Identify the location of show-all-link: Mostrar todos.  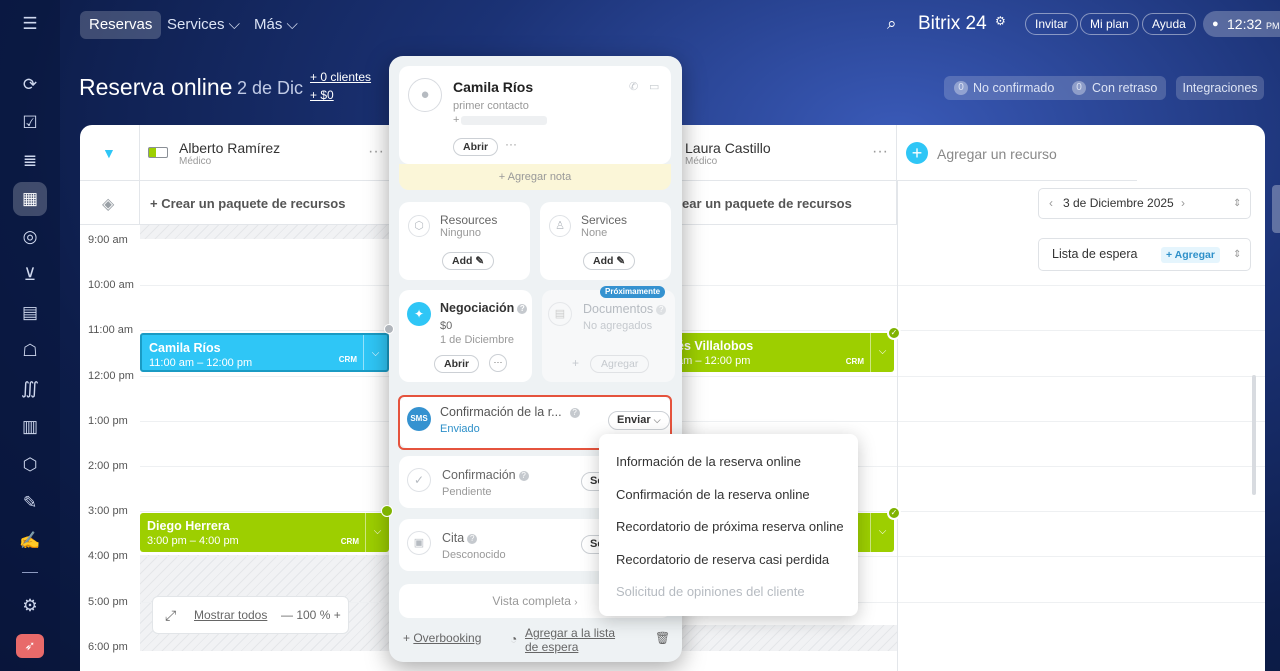
(230, 615).